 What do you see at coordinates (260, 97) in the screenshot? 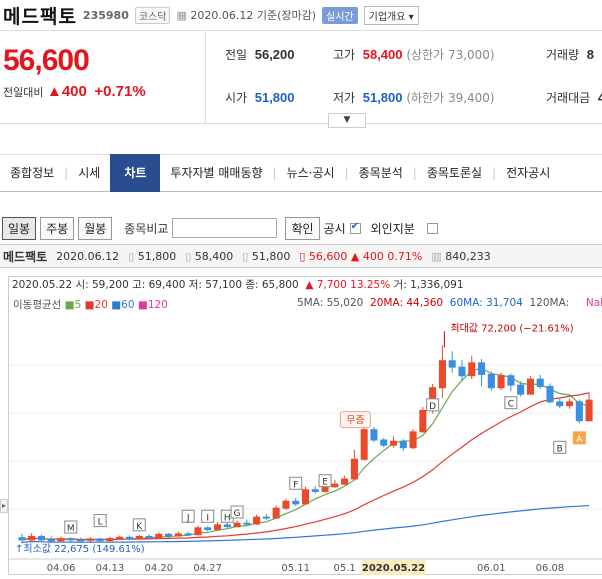
I see `open-price: 시가 51,800` at bounding box center [260, 97].